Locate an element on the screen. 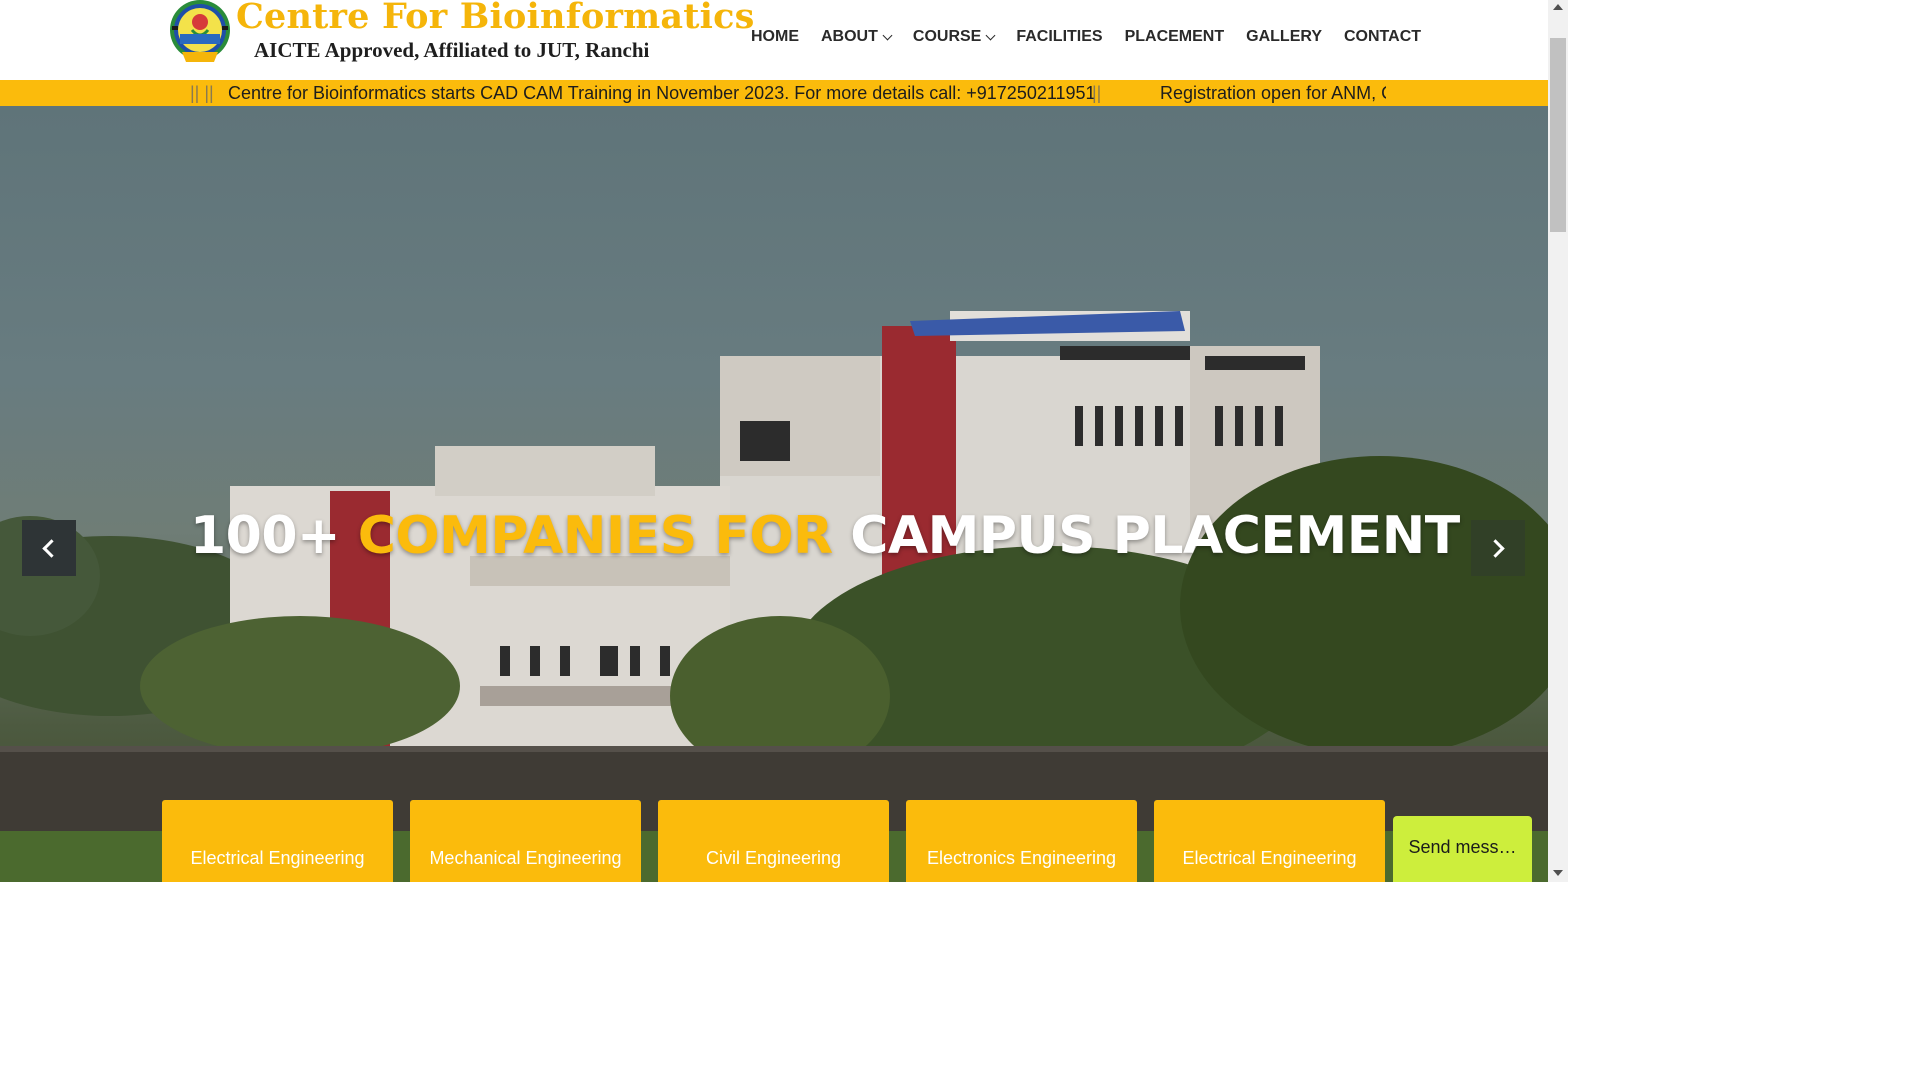 This screenshot has width=1920, height=1080. slider-prev-button is located at coordinates (49, 548).